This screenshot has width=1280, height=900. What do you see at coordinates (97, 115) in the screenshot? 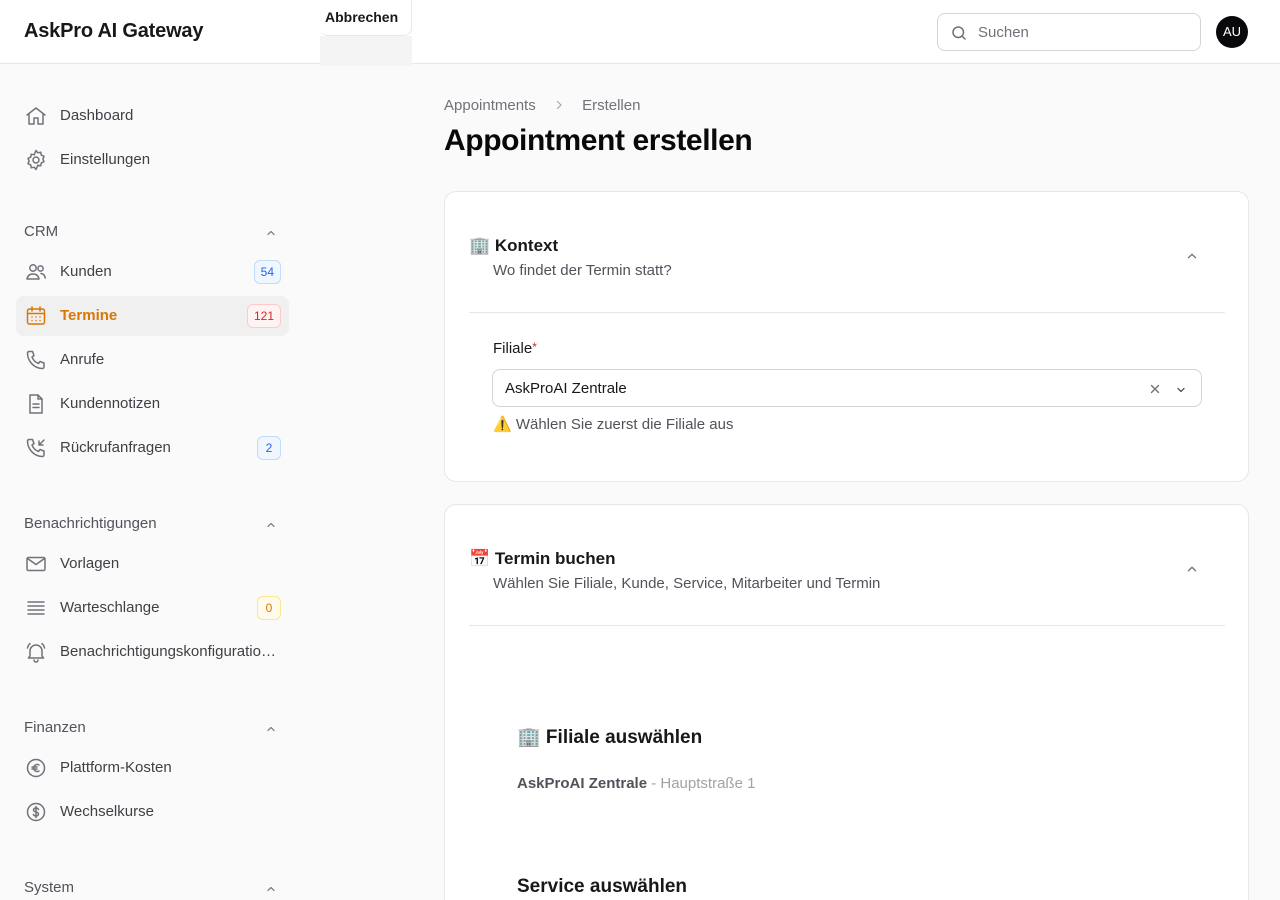
I see `sidebar-item-label: Dashboard` at bounding box center [97, 115].